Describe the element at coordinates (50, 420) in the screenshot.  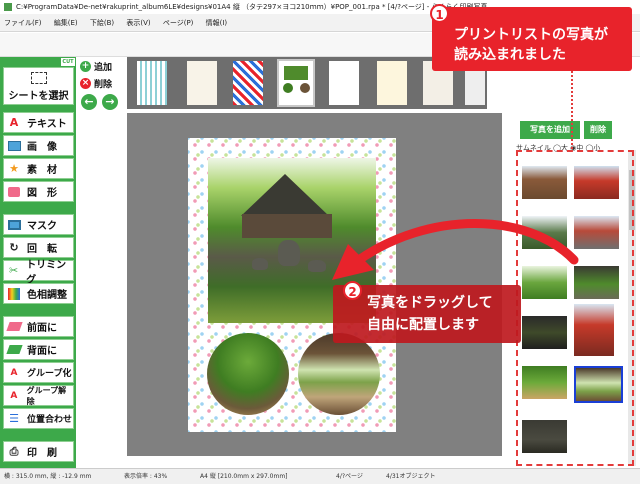
I see `align-label: 位置合わせ` at that location.